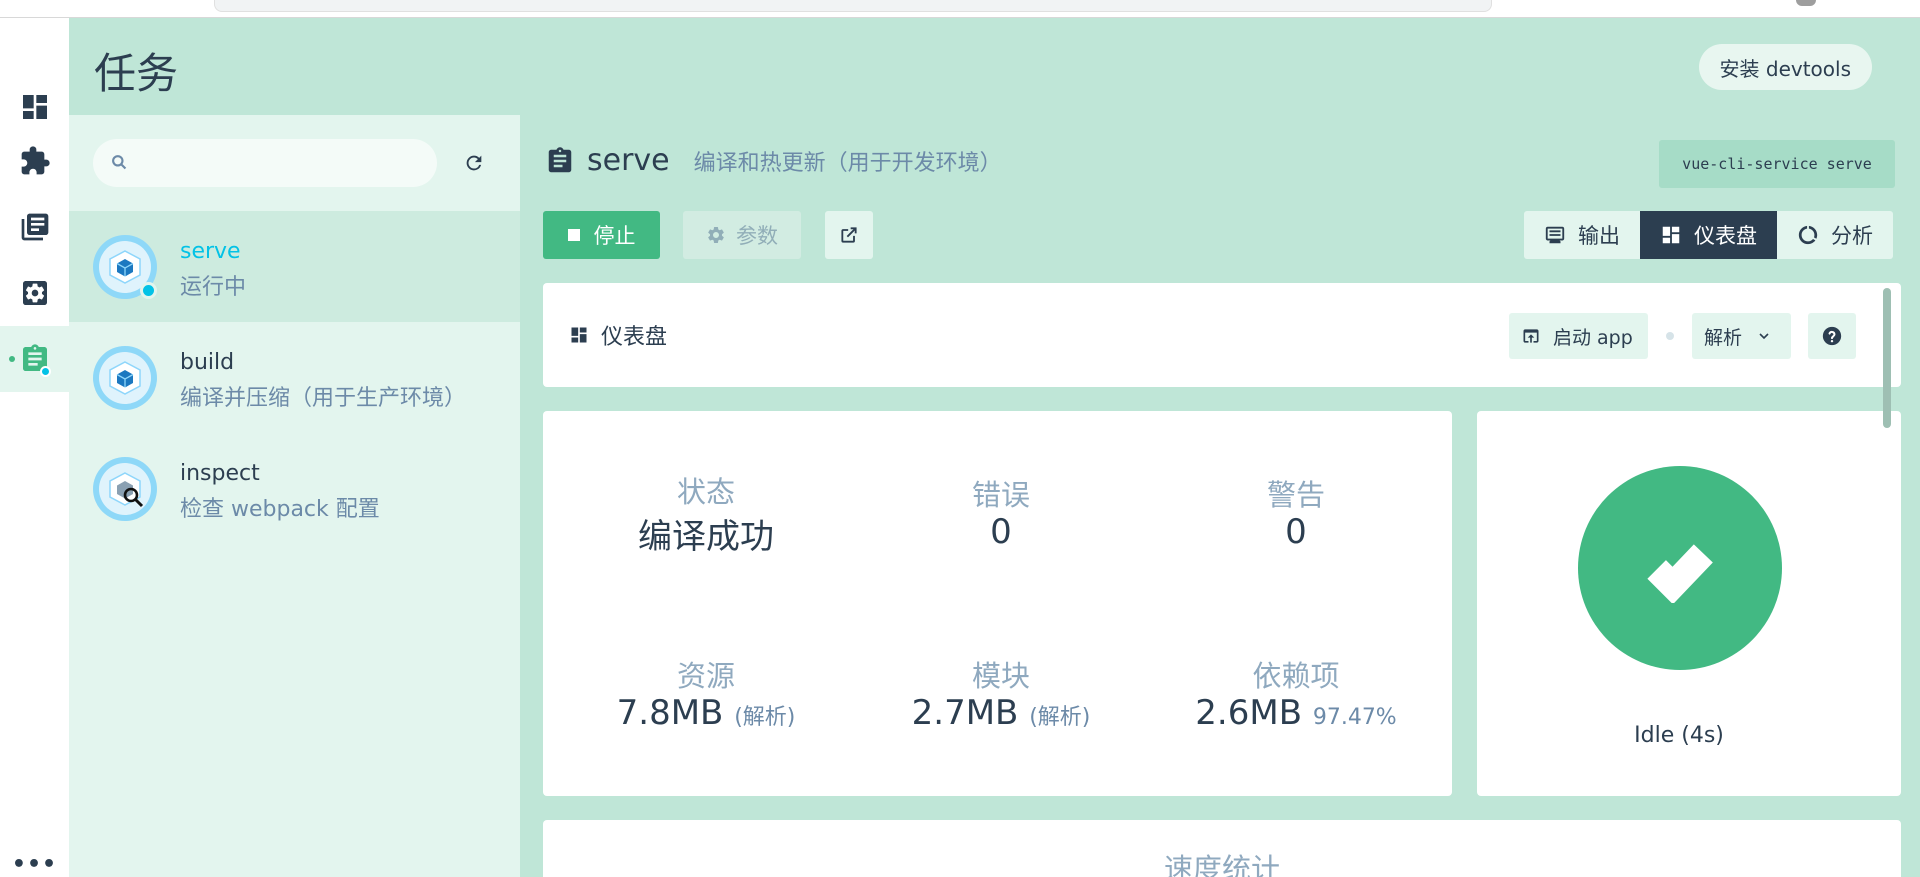  Describe the element at coordinates (573, 235) in the screenshot. I see `stop-icon` at that location.